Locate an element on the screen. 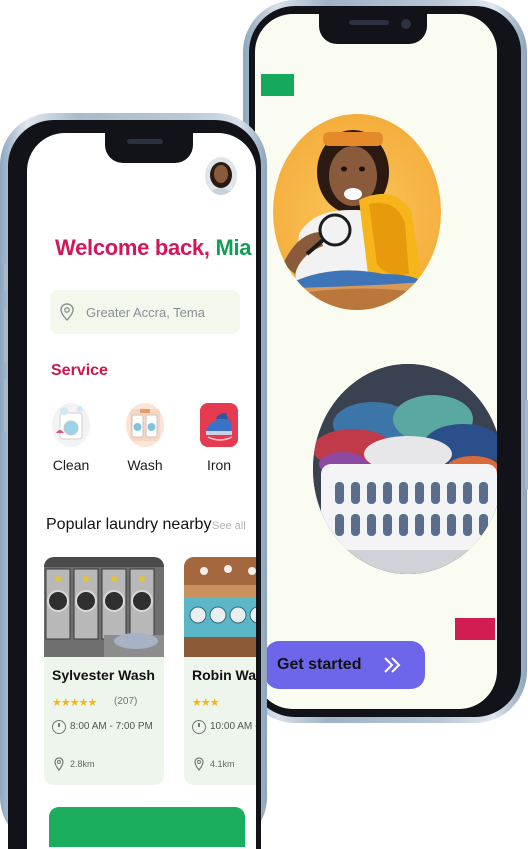 Image resolution: width=528 pixels, height=849 pixels. bottom-action-bar is located at coordinates (147, 827).